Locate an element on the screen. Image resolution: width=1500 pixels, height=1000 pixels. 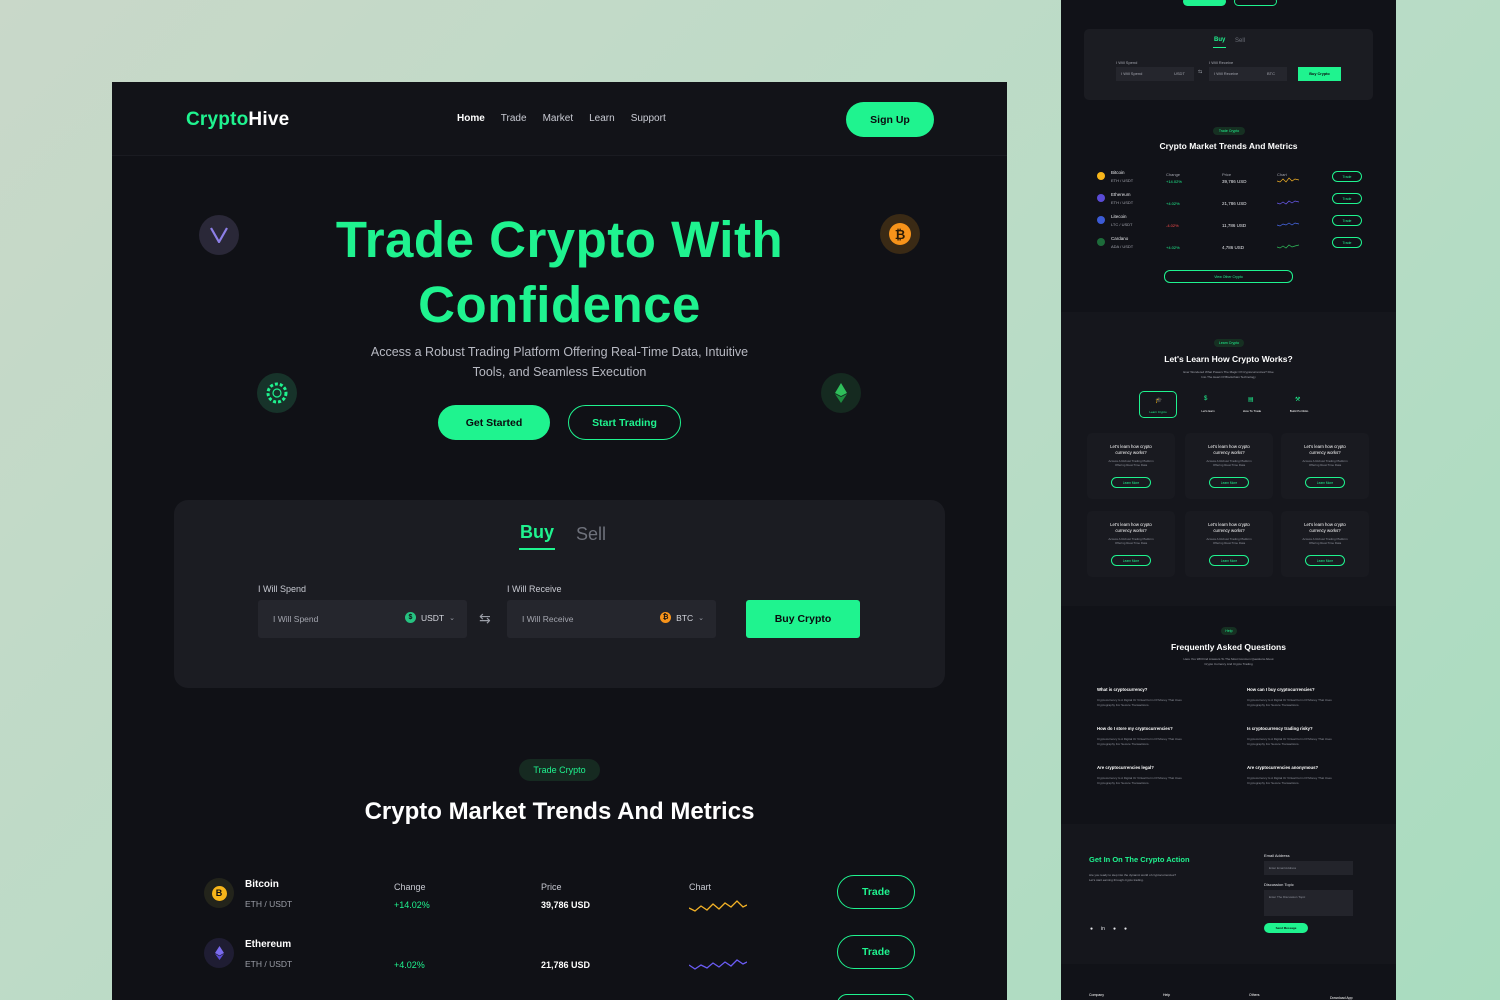
view-other-crypto-button: View Other Crypto is located at coordinates (1228, 276).